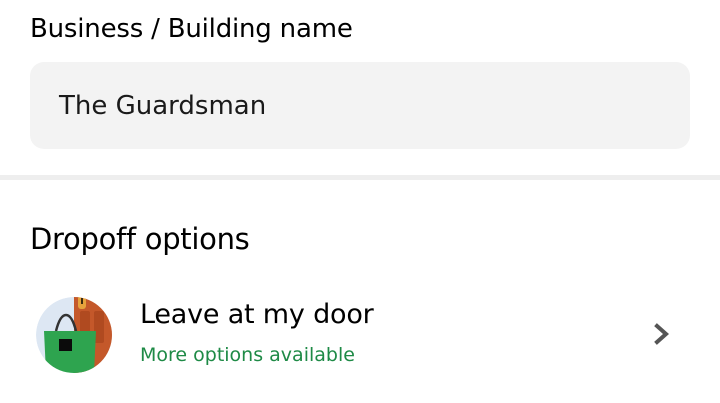 The height and width of the screenshot is (403, 720). I want to click on chevron-right-icon, so click(662, 334).